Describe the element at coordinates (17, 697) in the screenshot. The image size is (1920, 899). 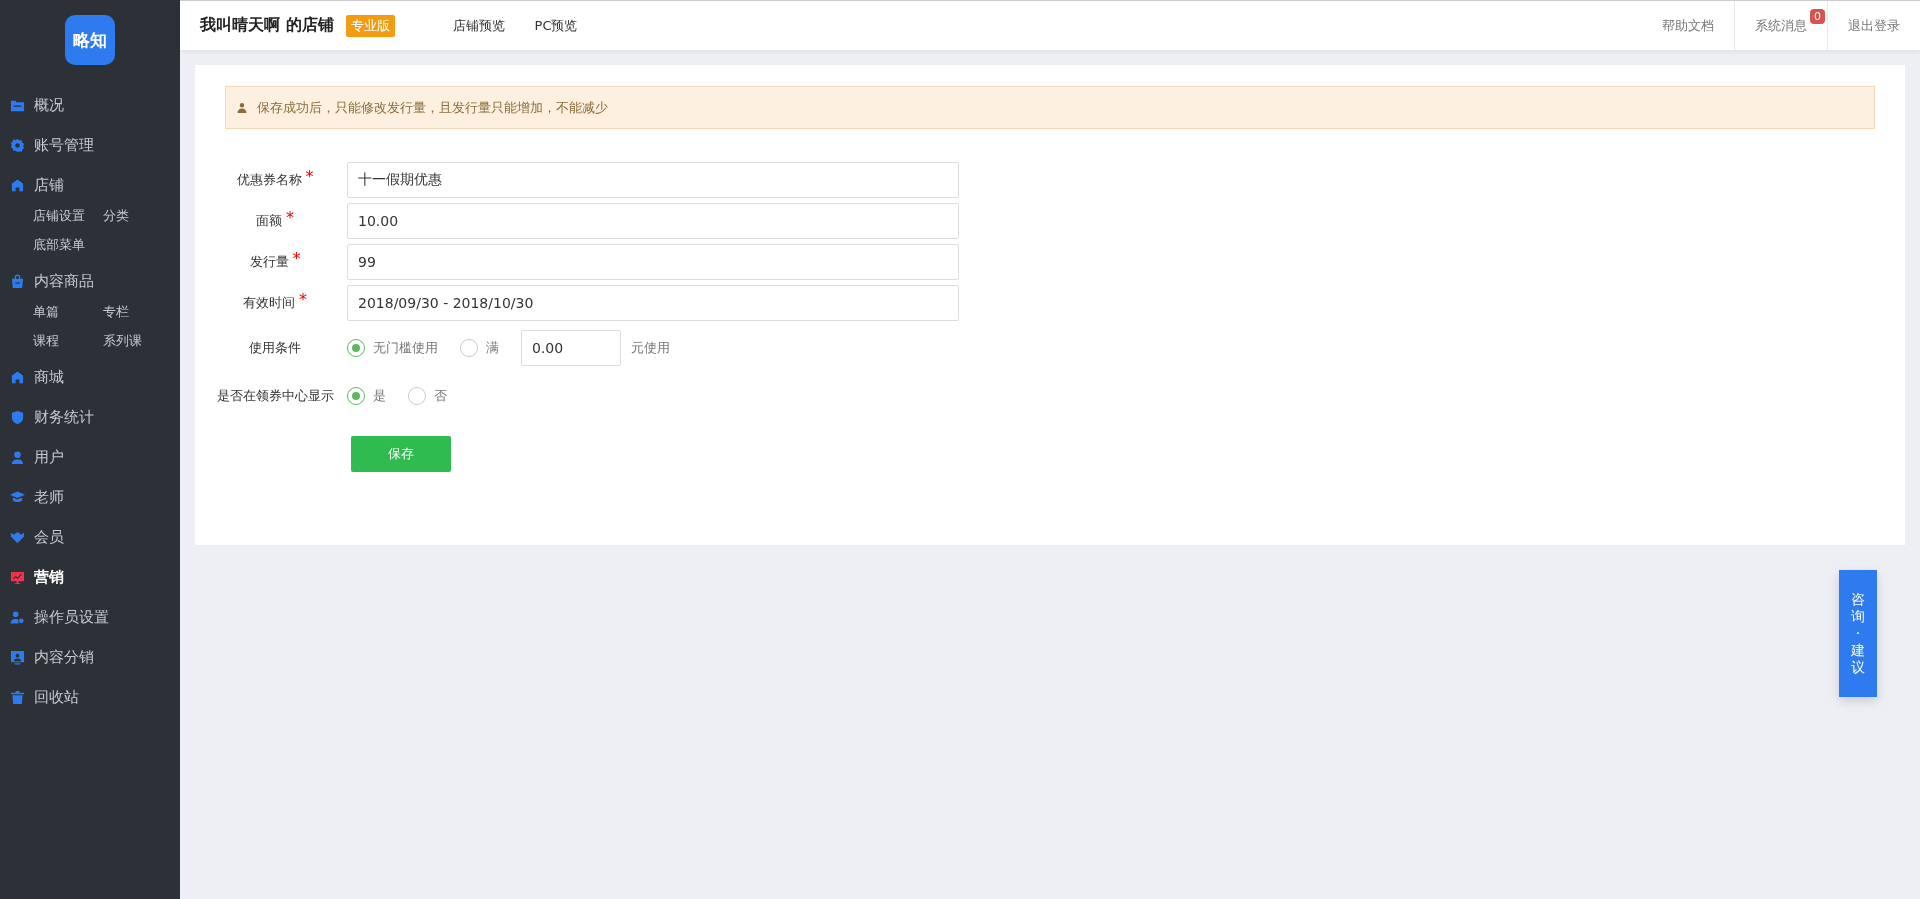
I see `trash-icon` at that location.